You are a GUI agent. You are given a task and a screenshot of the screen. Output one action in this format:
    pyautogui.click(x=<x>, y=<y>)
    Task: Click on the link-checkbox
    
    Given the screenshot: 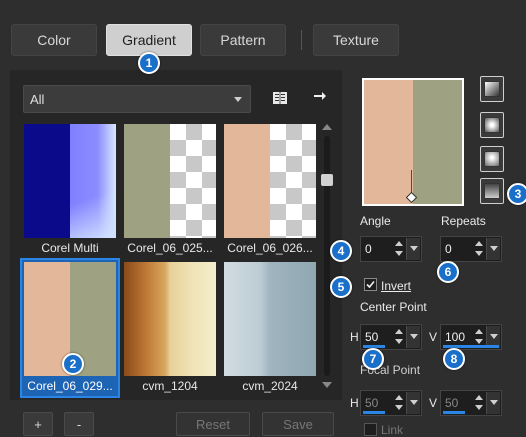 What is the action you would take?
    pyautogui.click(x=370, y=429)
    